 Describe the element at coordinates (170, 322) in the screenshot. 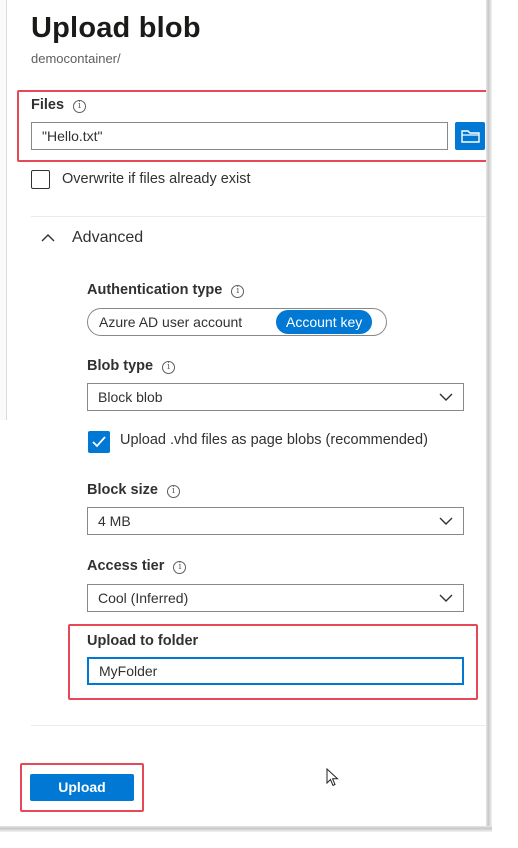

I see `auth-option-azure-ad: Azure AD user account` at that location.